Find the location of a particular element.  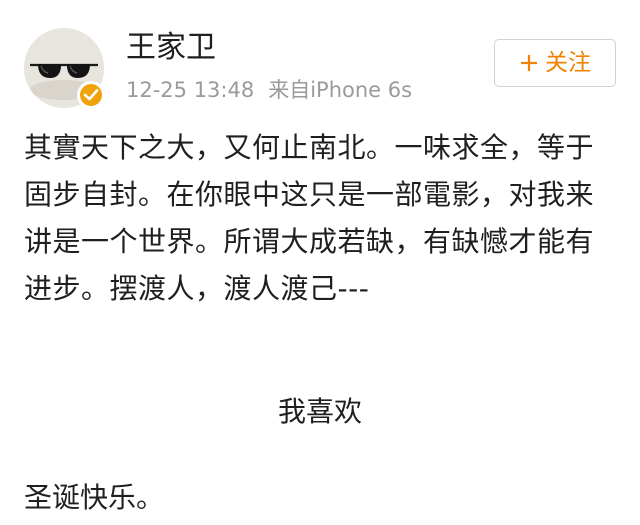

follow-button-label: 关注 is located at coordinates (568, 63).